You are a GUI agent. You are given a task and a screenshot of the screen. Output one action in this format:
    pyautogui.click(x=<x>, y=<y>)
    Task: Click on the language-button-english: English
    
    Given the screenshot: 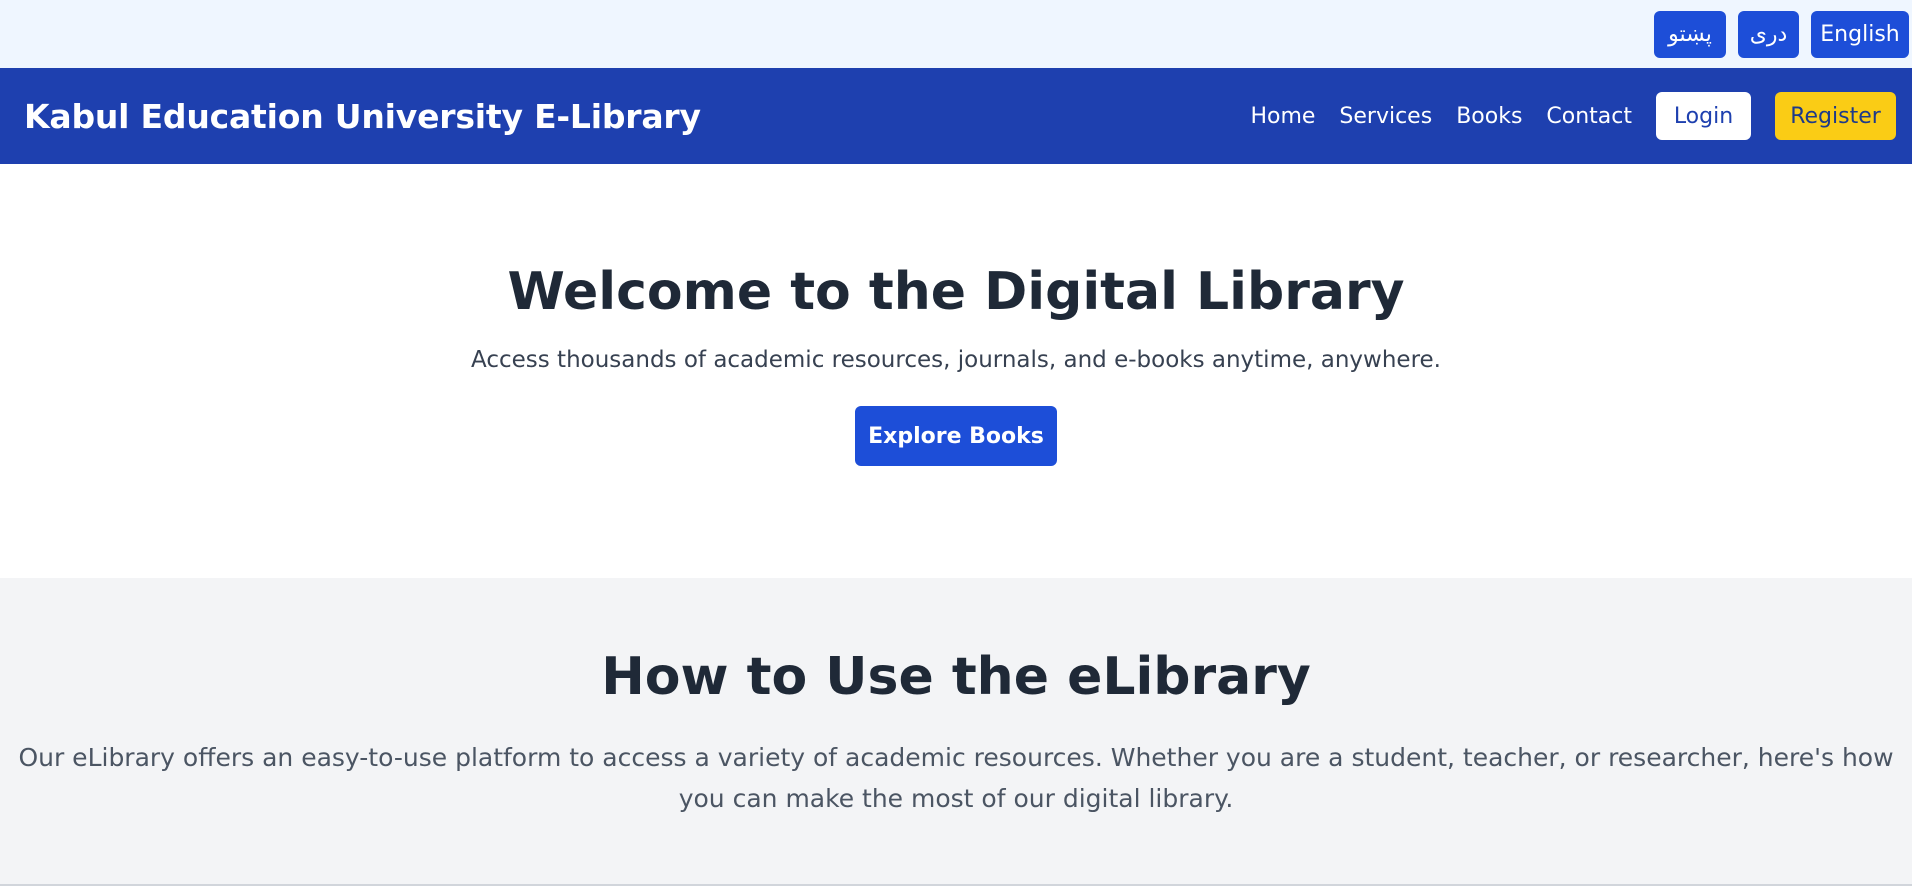 What is the action you would take?
    pyautogui.click(x=1860, y=34)
    